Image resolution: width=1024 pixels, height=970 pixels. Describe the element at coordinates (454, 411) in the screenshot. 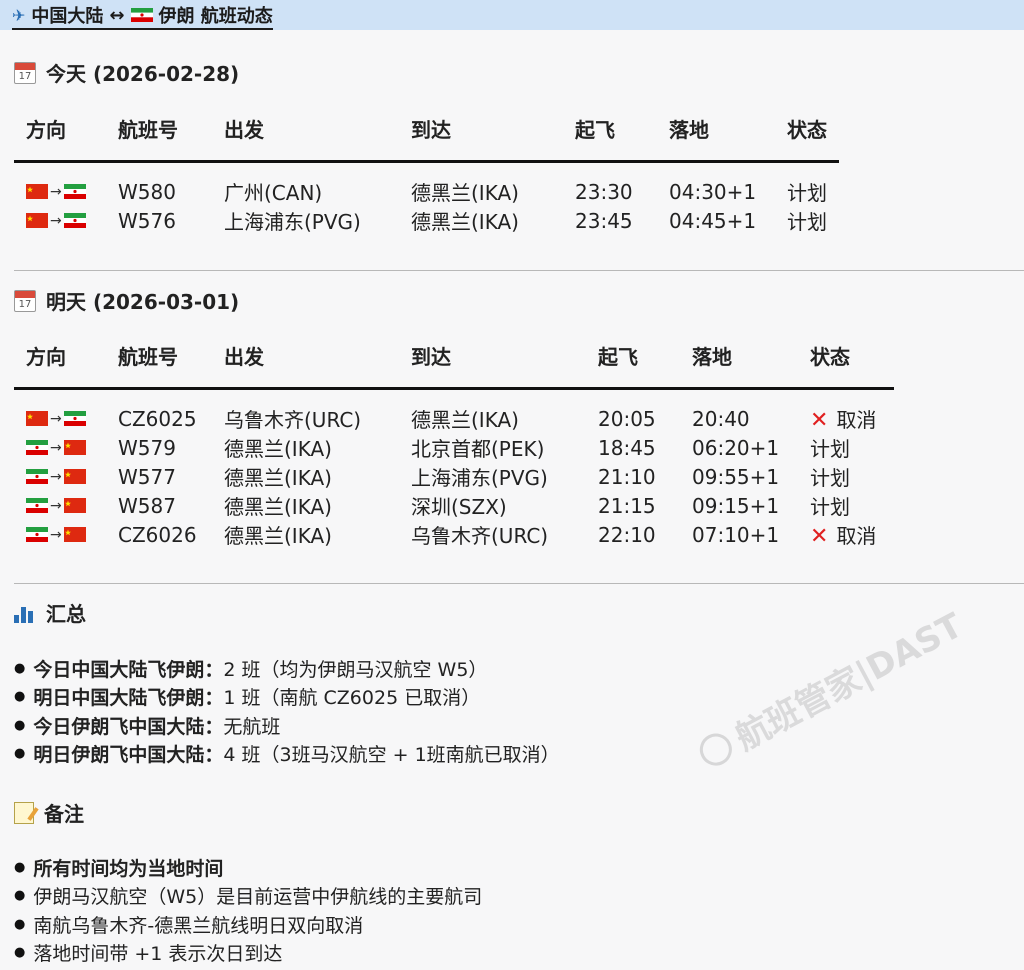

I see `flight-row: → CZ6025 乌鲁木齐(URC) 德黑兰(IKA) 20:05 20:40 ✕ 取消` at that location.